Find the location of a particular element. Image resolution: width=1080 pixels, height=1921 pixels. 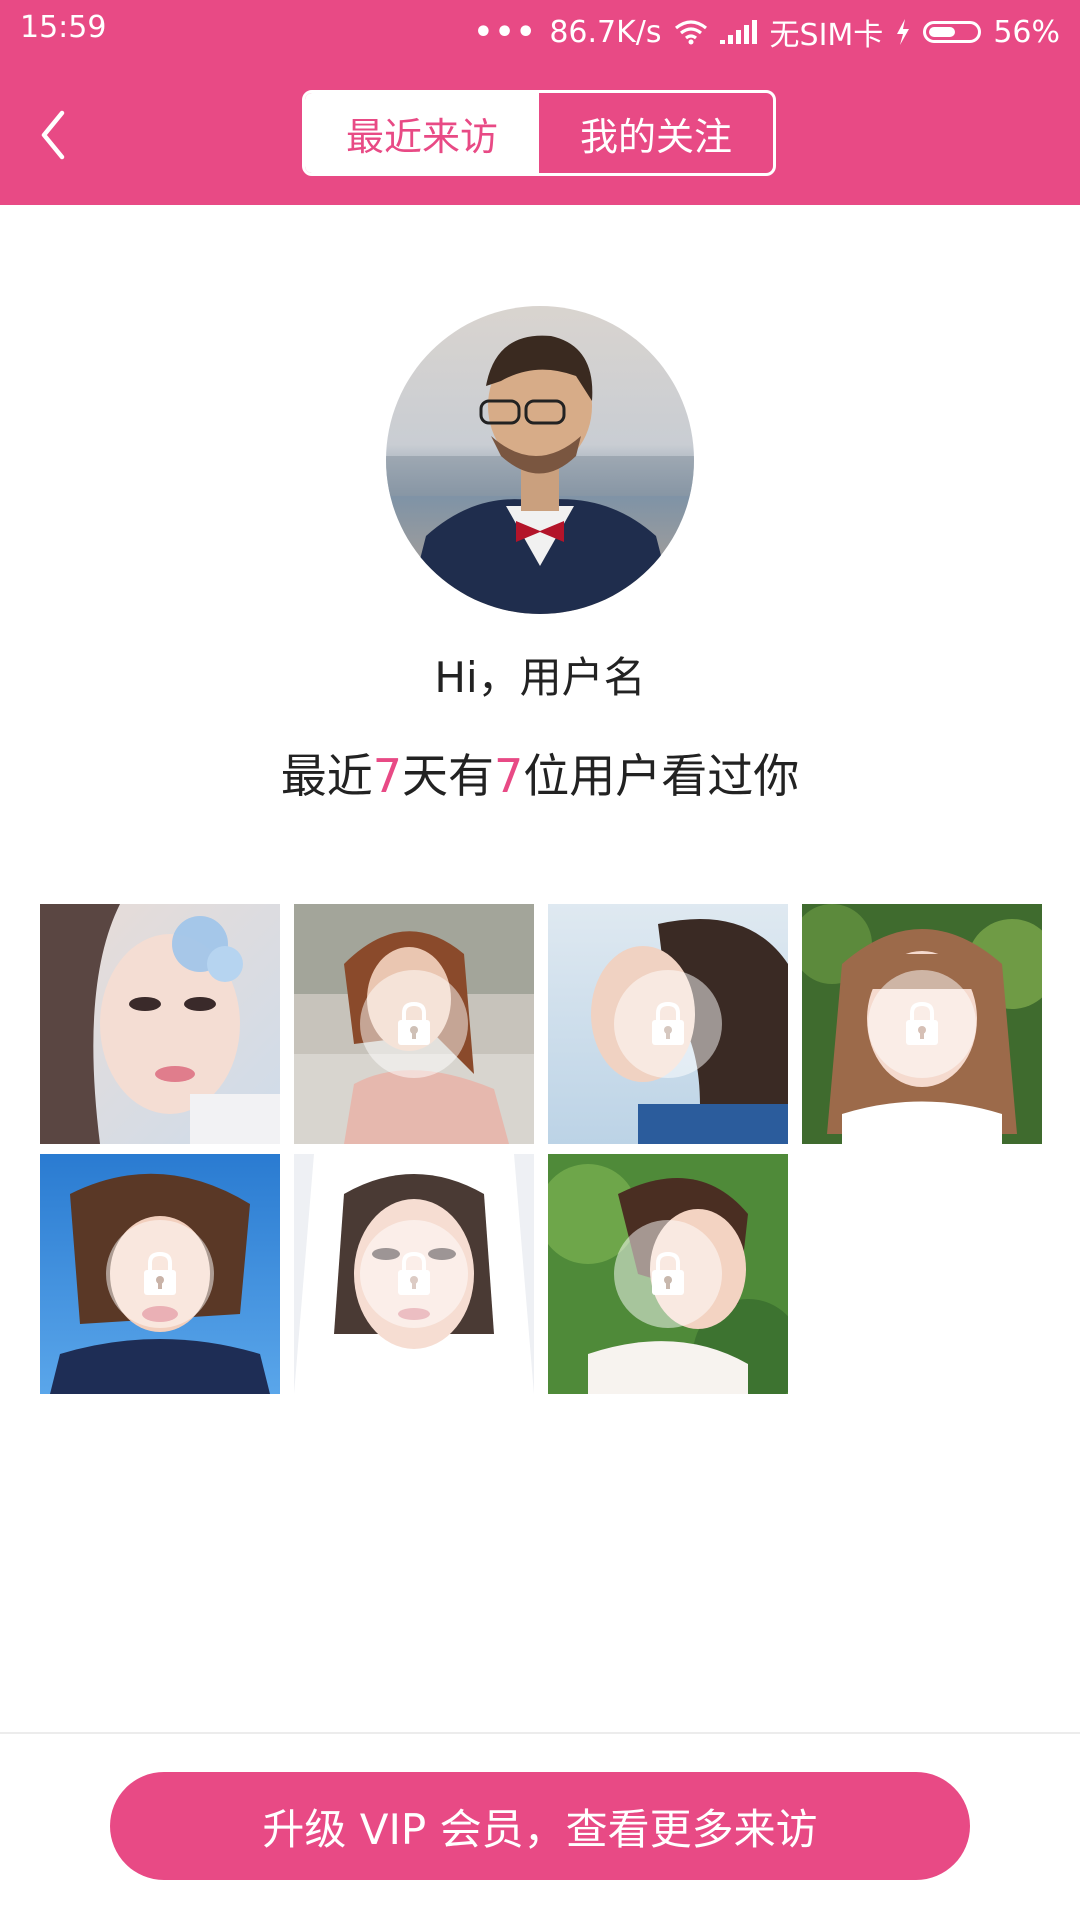

avatar is located at coordinates (540, 460).